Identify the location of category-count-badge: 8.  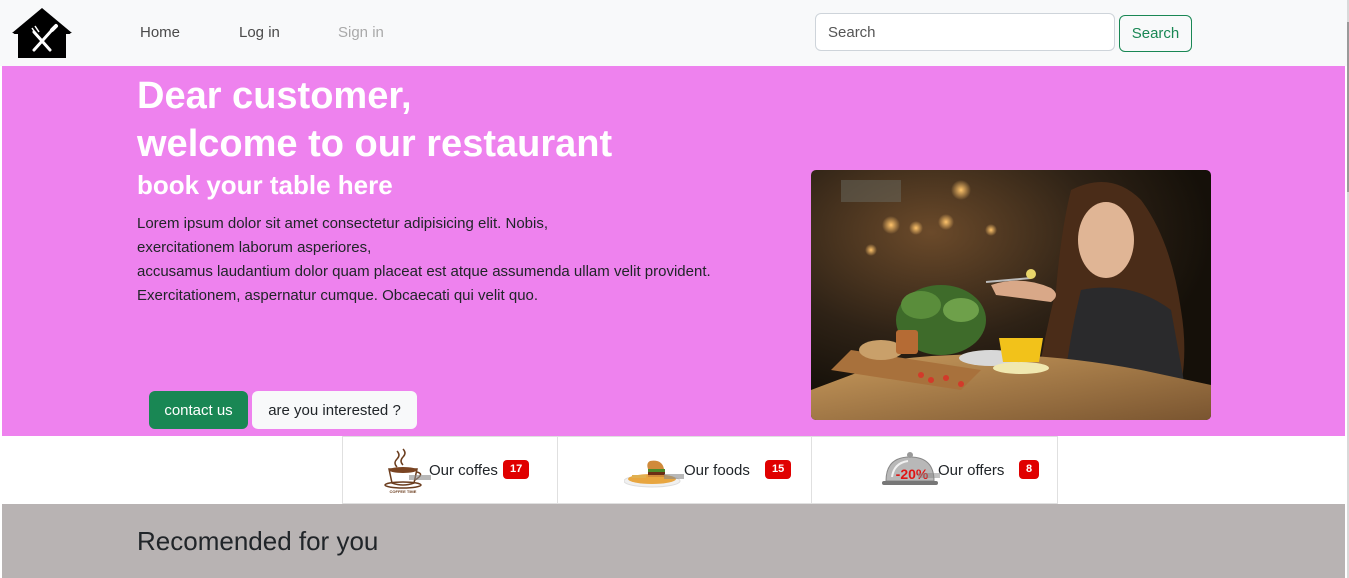
(1029, 469).